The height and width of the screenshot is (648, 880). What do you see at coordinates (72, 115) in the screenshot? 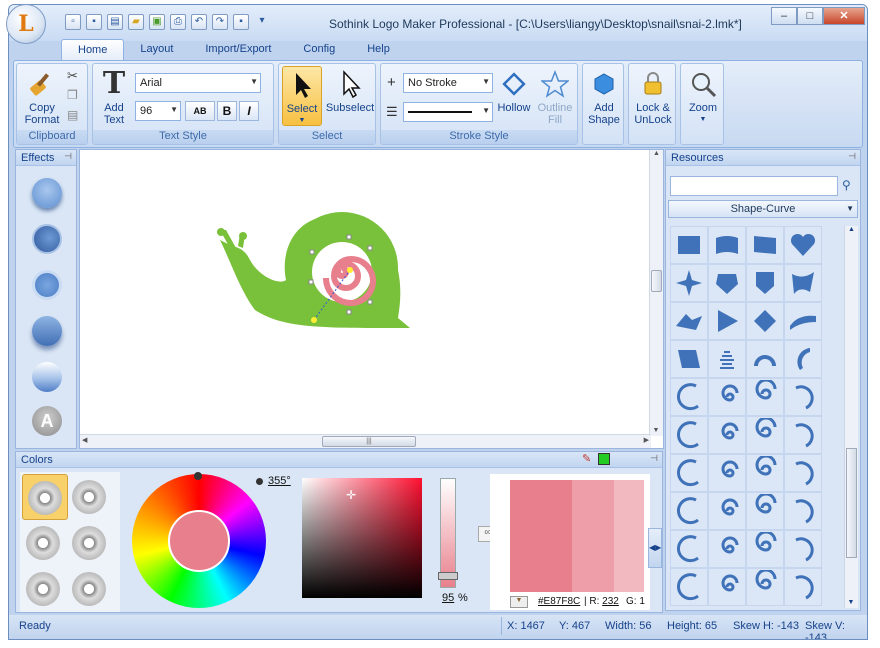
I see `paste-icon: ▤` at bounding box center [72, 115].